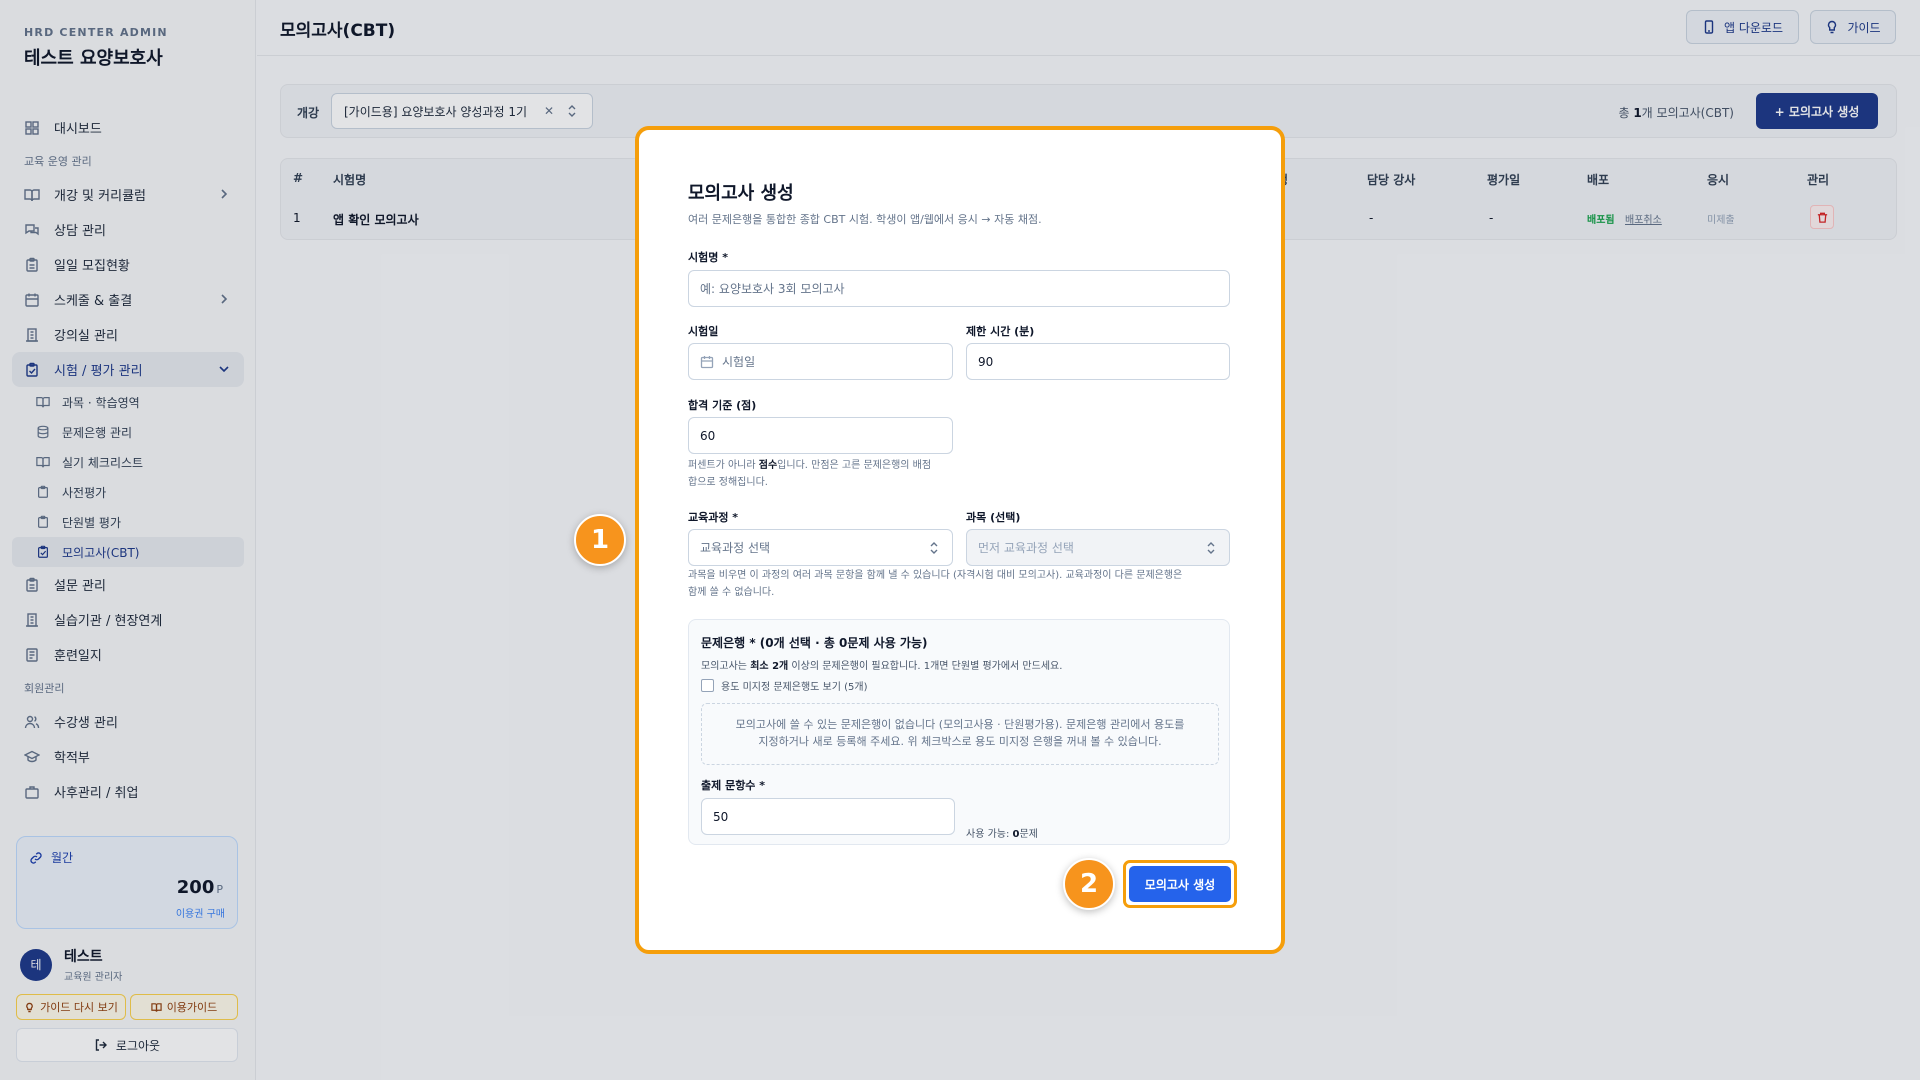 The image size is (1920, 1080). Describe the element at coordinates (925, 666) in the screenshot. I see `bank-desc-text: 이상의 문제은행이 필요합니다. 1개면 단원별 평가에서 만드세요.` at that location.